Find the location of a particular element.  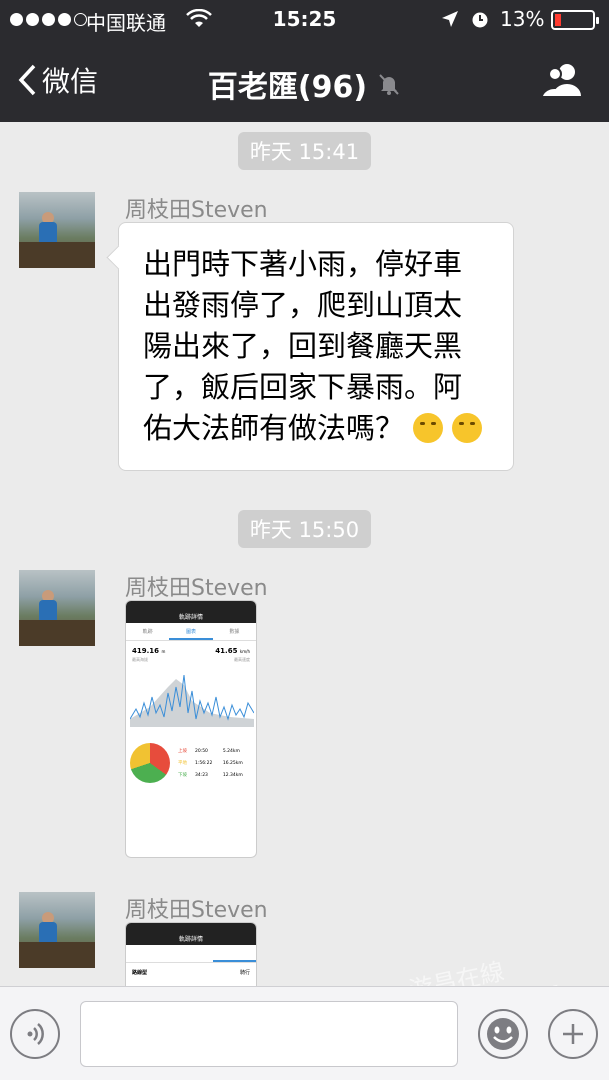

group-people-icon is located at coordinates (562, 80).